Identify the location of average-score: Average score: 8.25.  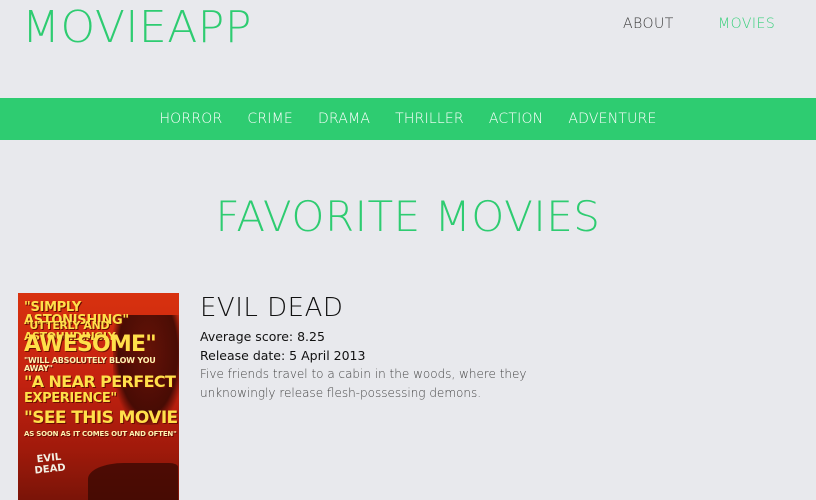
(262, 336).